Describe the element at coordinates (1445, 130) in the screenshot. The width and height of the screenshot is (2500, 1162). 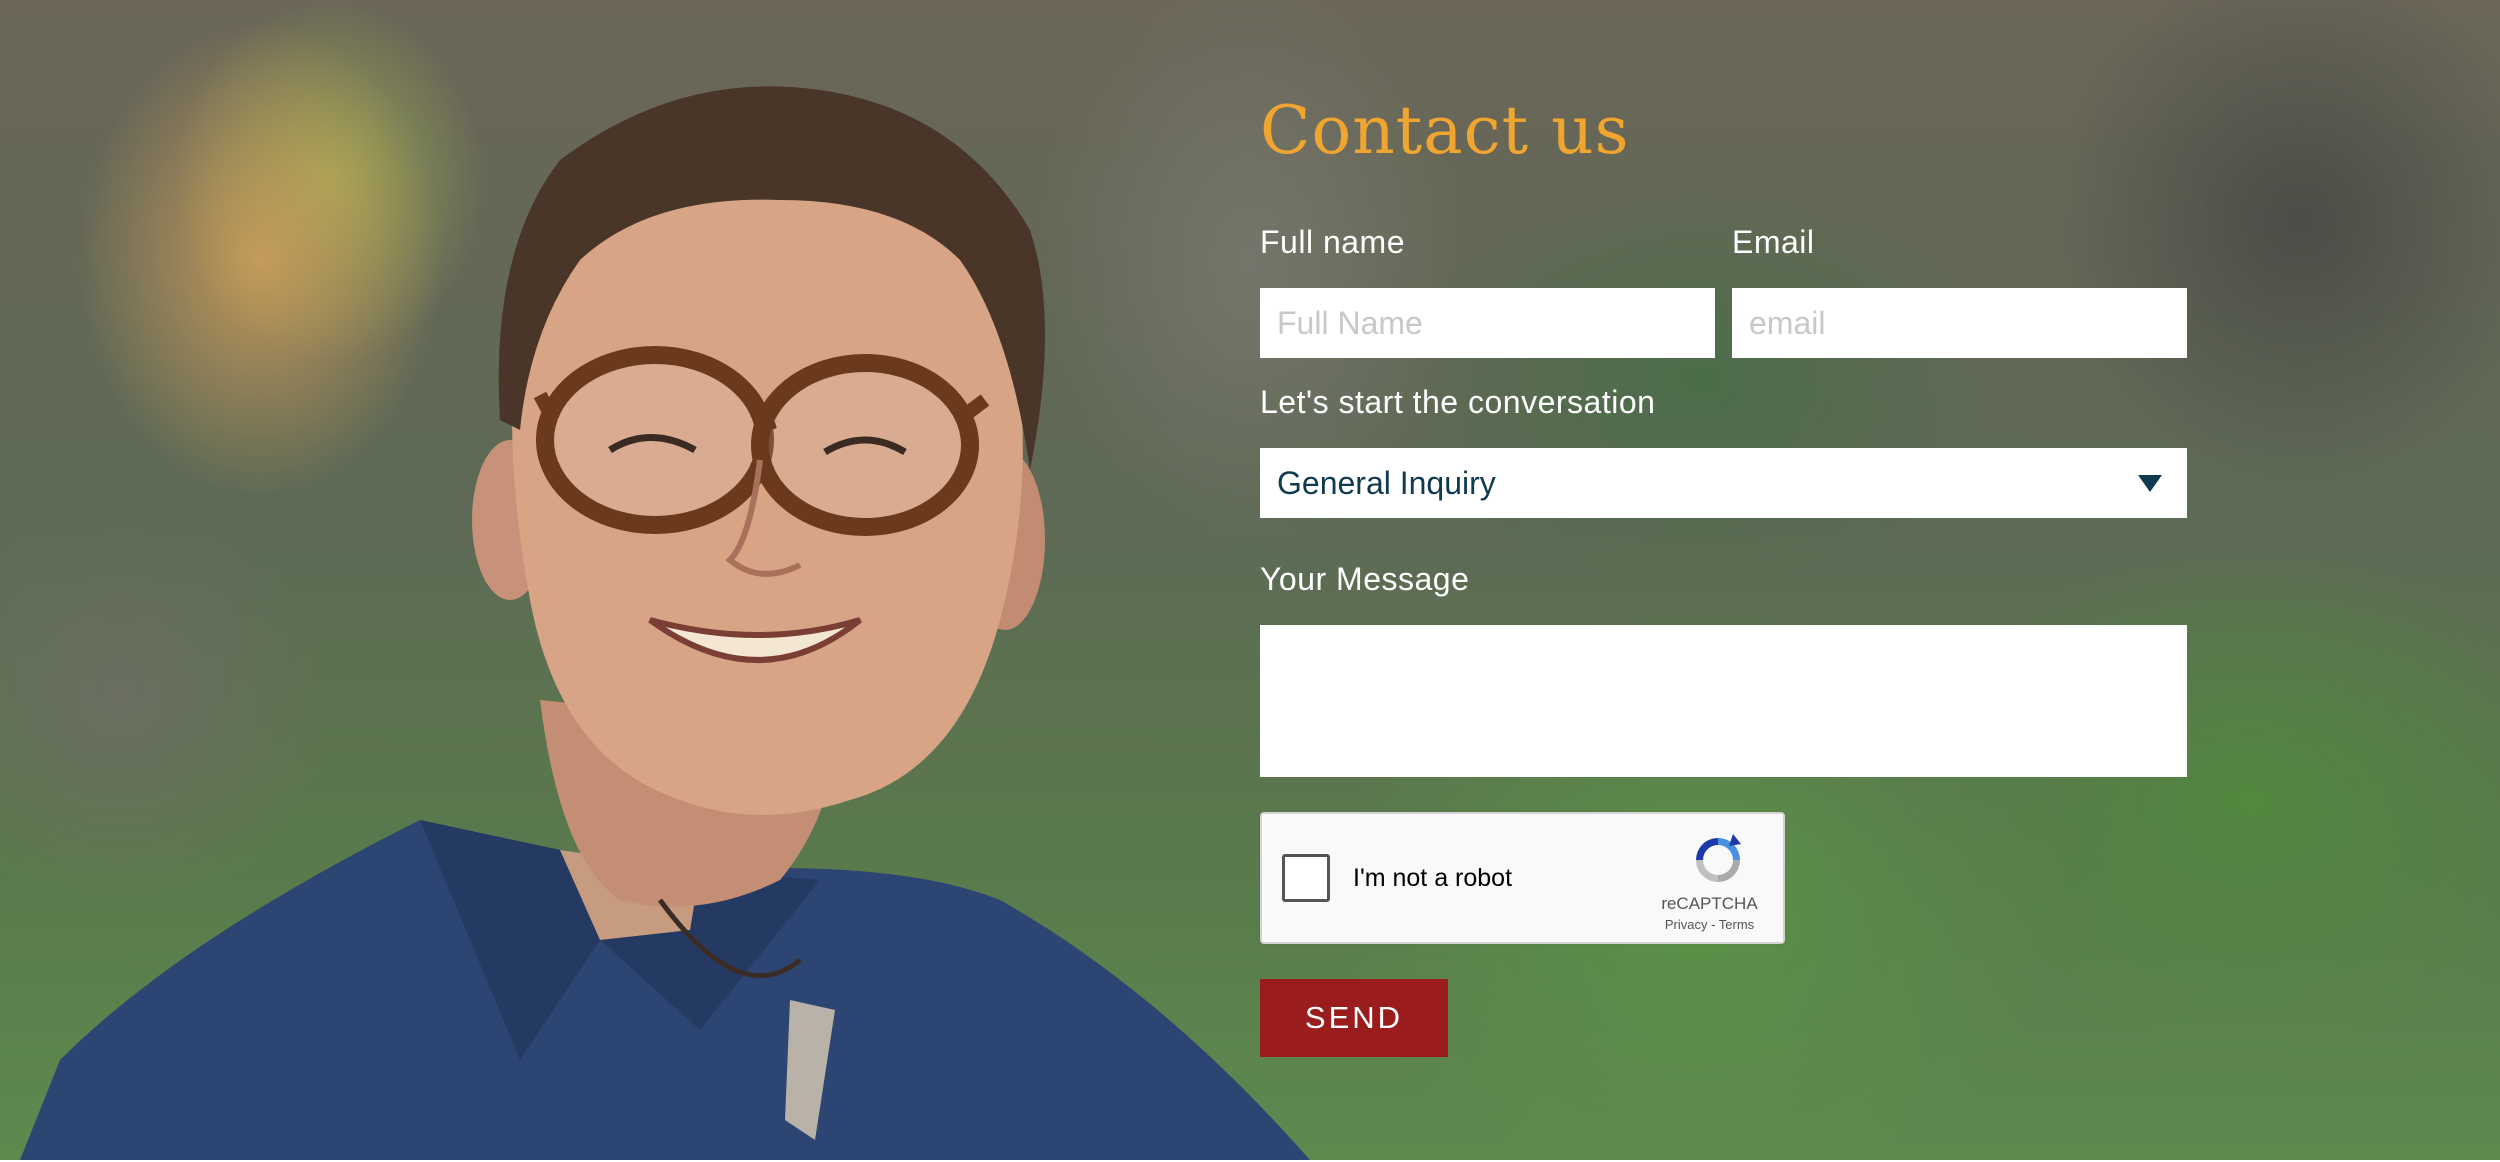
I see `page-title: Contact us` at that location.